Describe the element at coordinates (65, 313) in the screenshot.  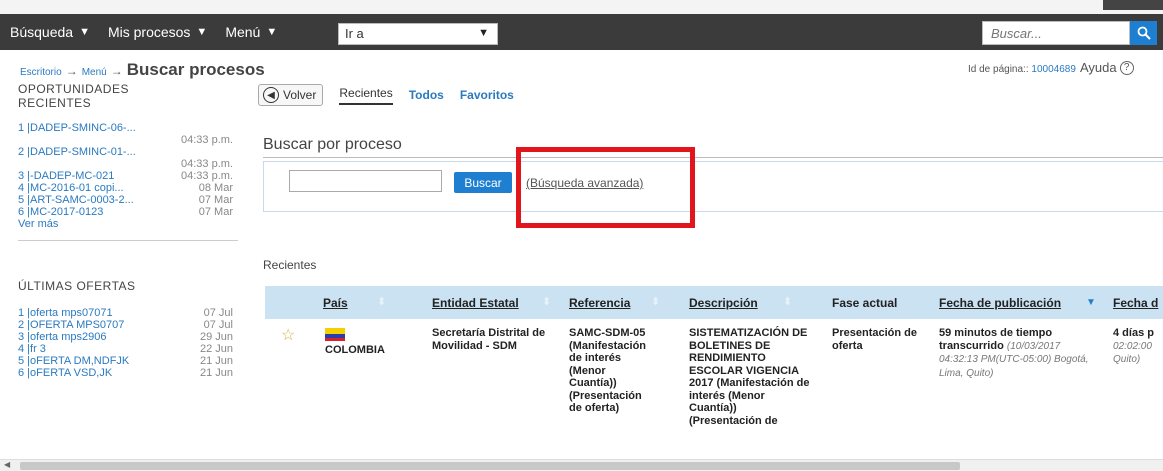
I see `offer-label: 1 |oferta mps07071` at that location.